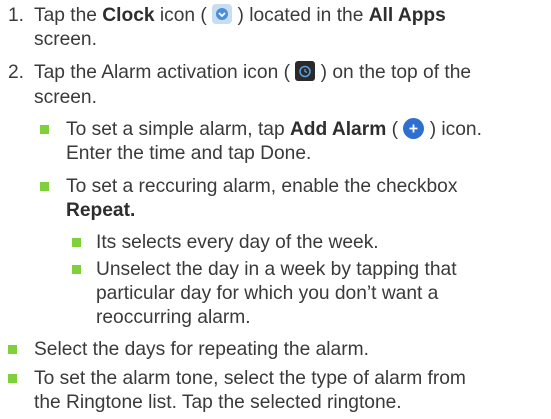 The image size is (551, 419). I want to click on all-apps-label: All Apps, so click(407, 15).